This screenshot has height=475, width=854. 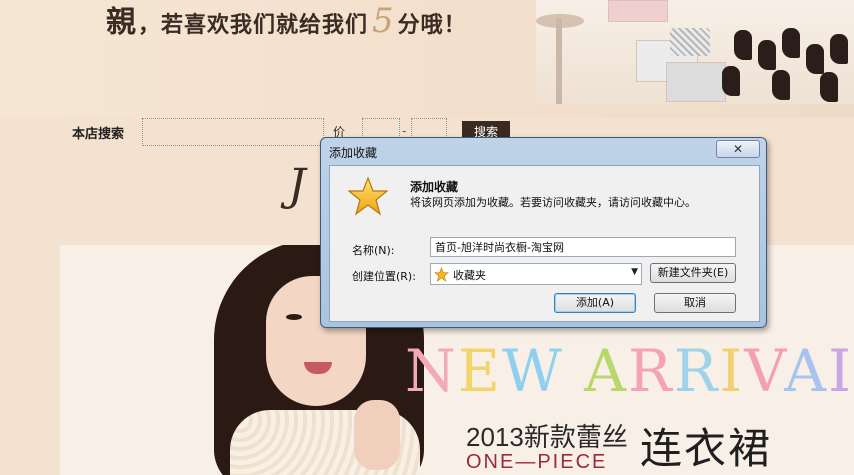 I want to click on new-arrival-headline: NEW ARRIVAI, so click(x=629, y=371).